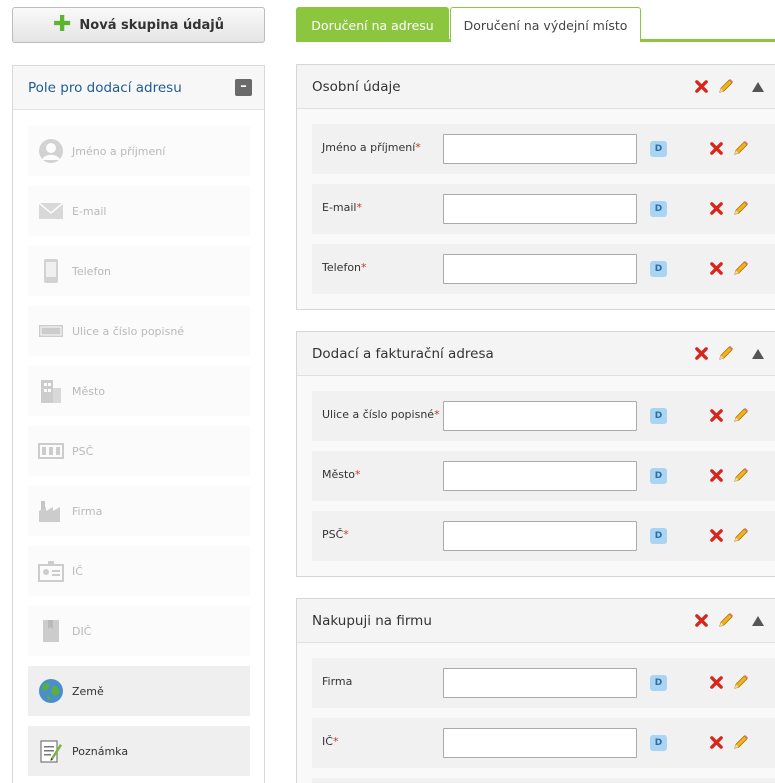  What do you see at coordinates (89, 211) in the screenshot?
I see `palette-item-label: E-mail` at bounding box center [89, 211].